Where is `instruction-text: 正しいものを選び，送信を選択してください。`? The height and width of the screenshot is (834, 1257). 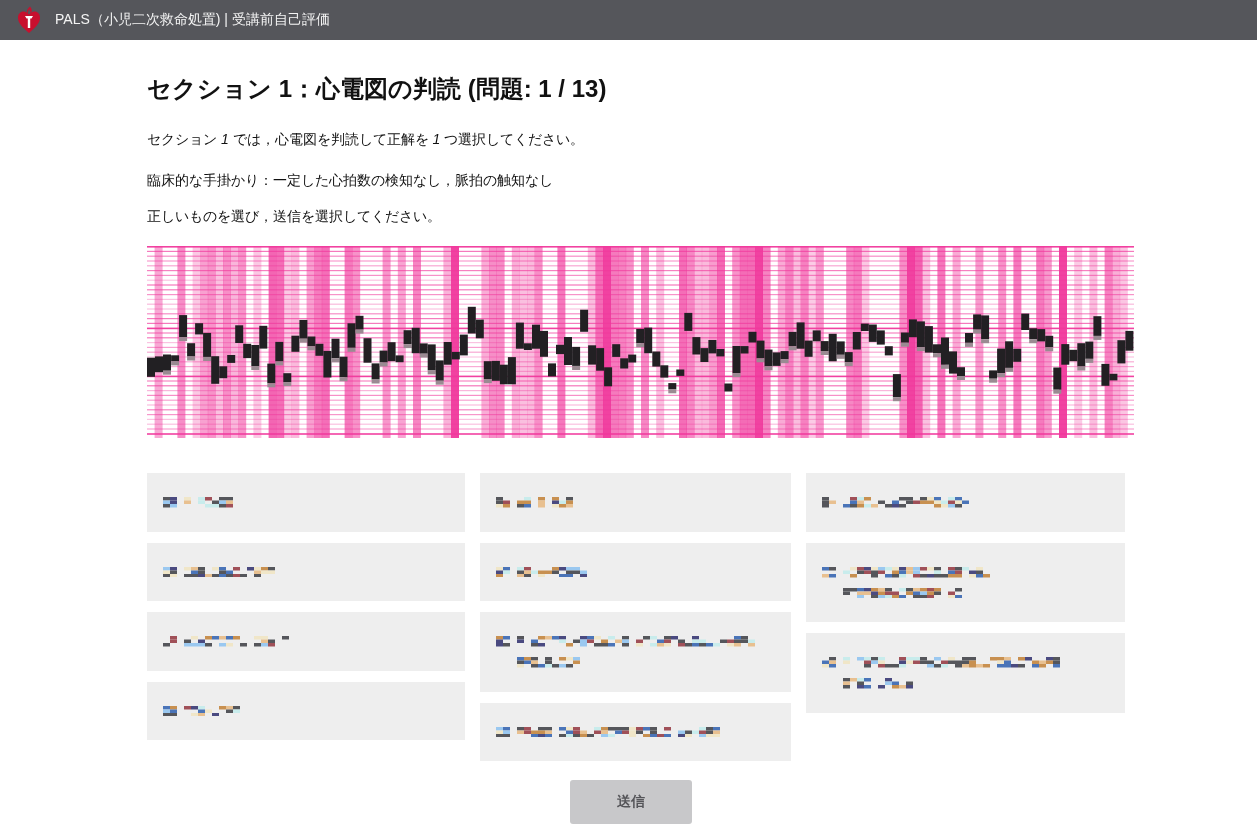 instruction-text: 正しいものを選び，送信を選択してください。 is located at coordinates (294, 216).